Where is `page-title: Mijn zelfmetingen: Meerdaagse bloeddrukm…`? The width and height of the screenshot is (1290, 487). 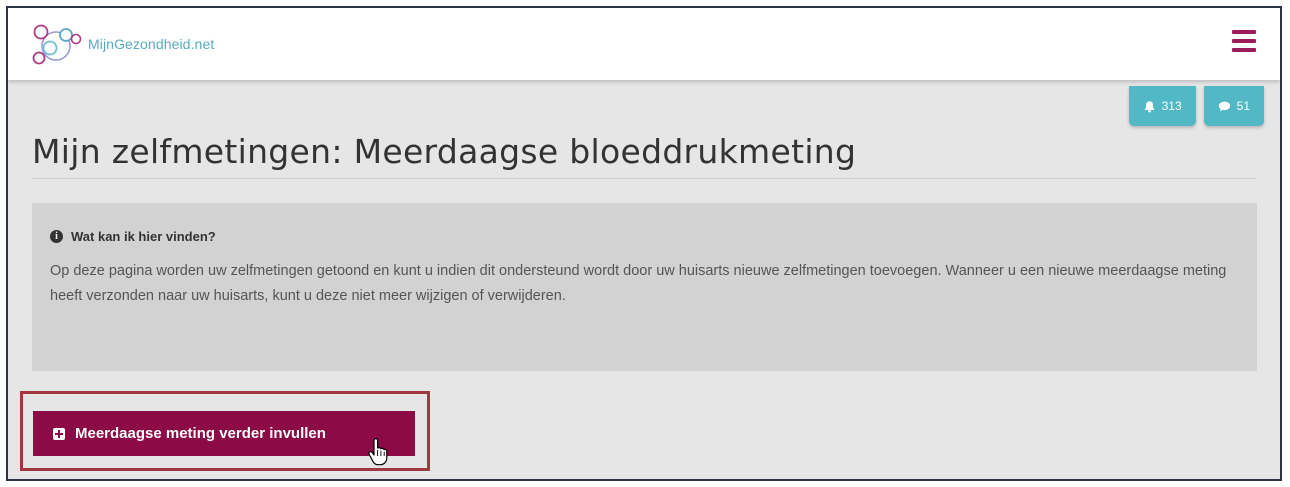 page-title: Mijn zelfmetingen: Meerdaagse bloeddrukm… is located at coordinates (444, 151).